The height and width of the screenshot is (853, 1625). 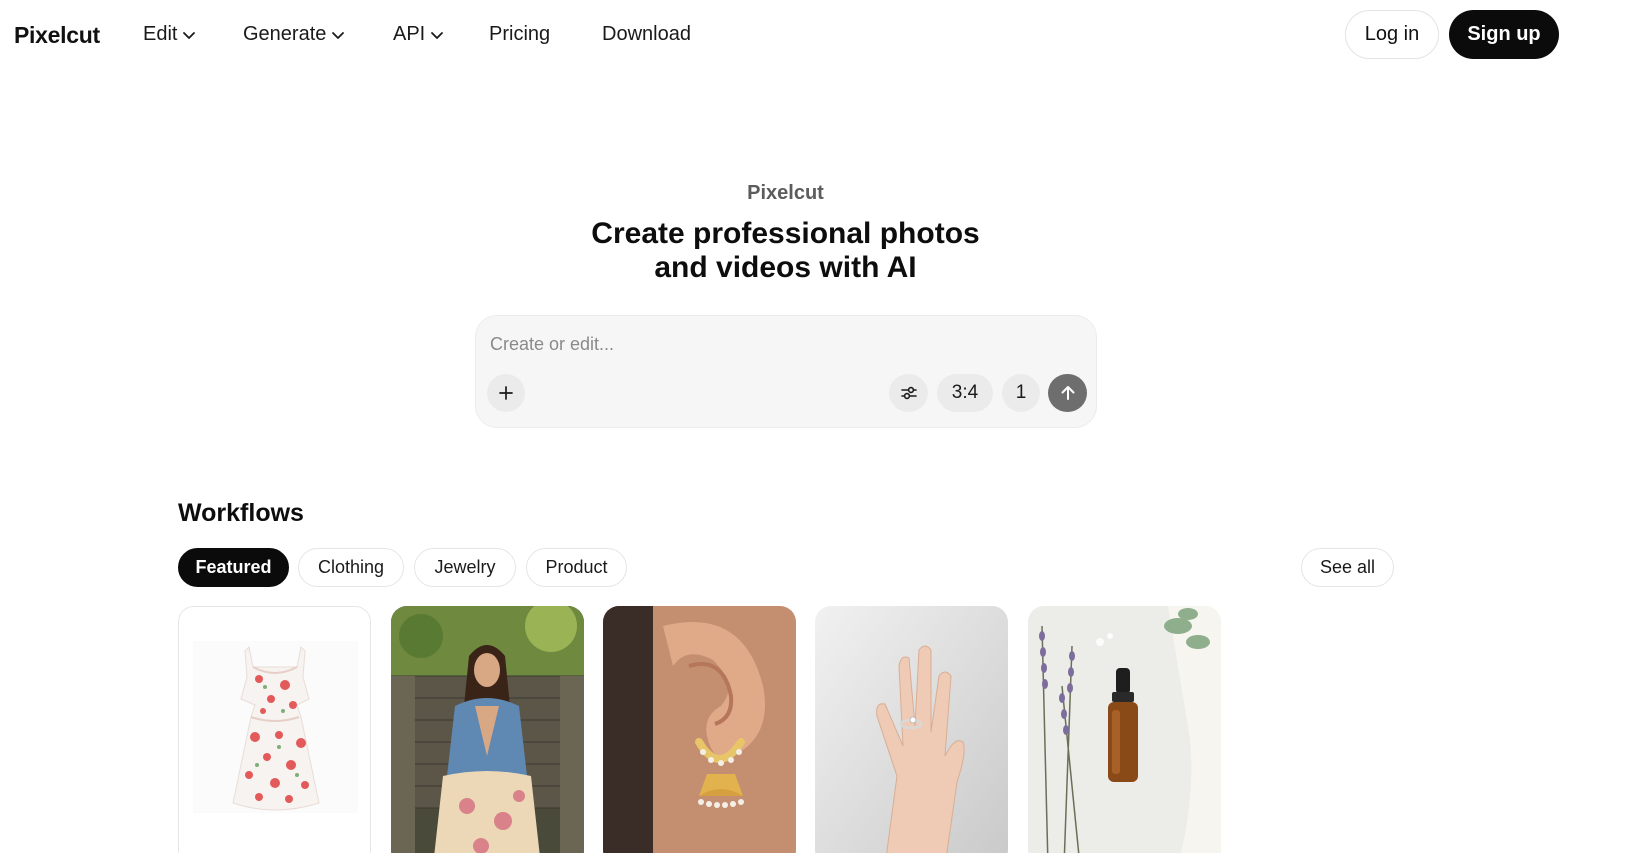 I want to click on filter-featured: Featured, so click(x=233, y=567).